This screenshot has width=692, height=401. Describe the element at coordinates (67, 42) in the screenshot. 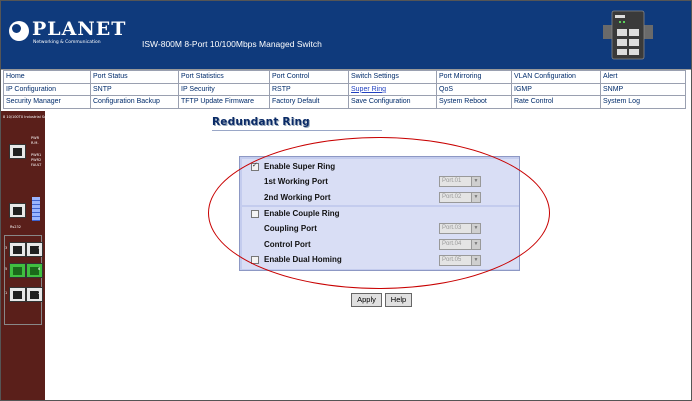

I see `logo-tagline: Networking & Communication` at that location.